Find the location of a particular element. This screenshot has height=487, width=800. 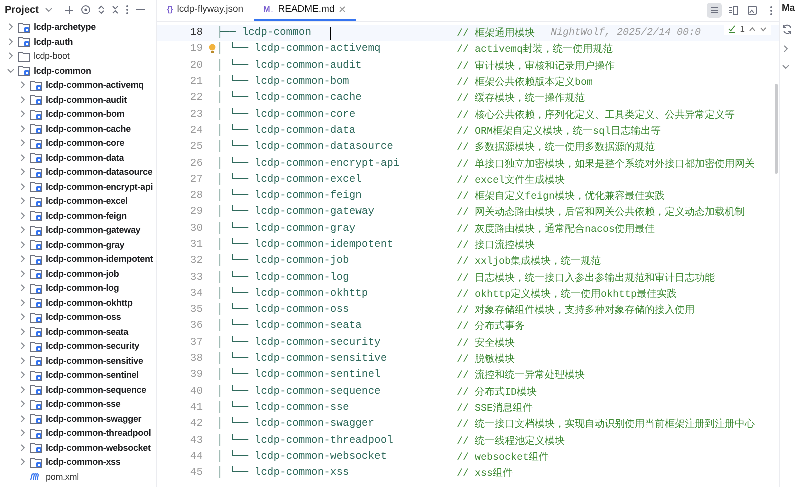

tree-item: lcdp-common-excel is located at coordinates (87, 201).